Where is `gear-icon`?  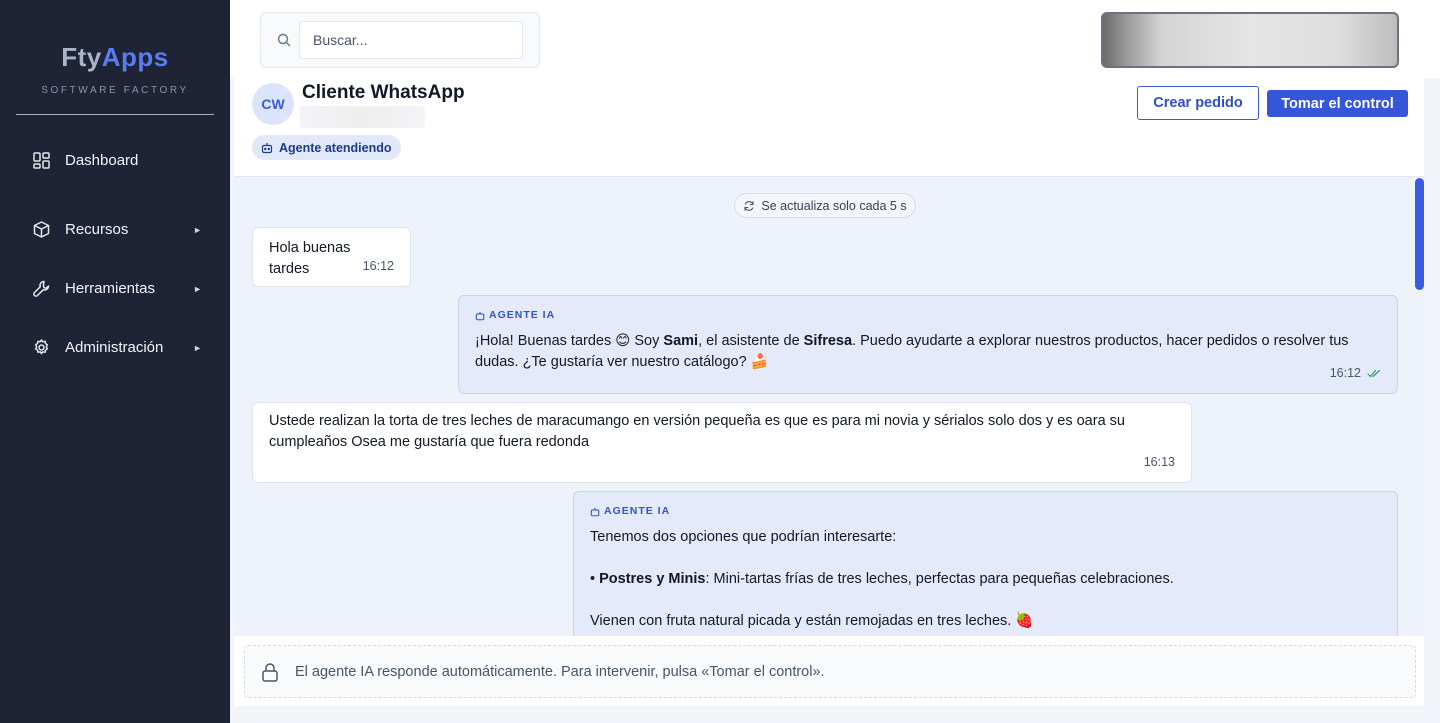 gear-icon is located at coordinates (41, 348).